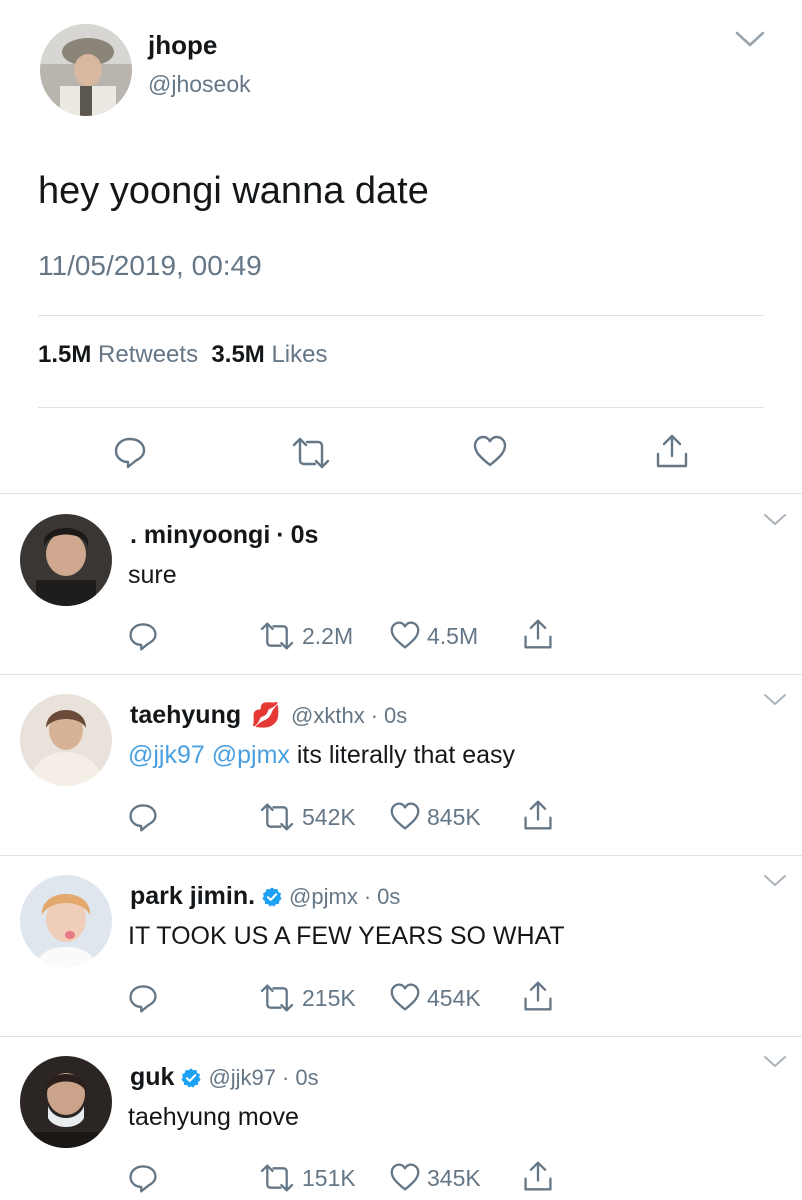  Describe the element at coordinates (185, 715) in the screenshot. I see `reply-author-name: taehyung` at that location.